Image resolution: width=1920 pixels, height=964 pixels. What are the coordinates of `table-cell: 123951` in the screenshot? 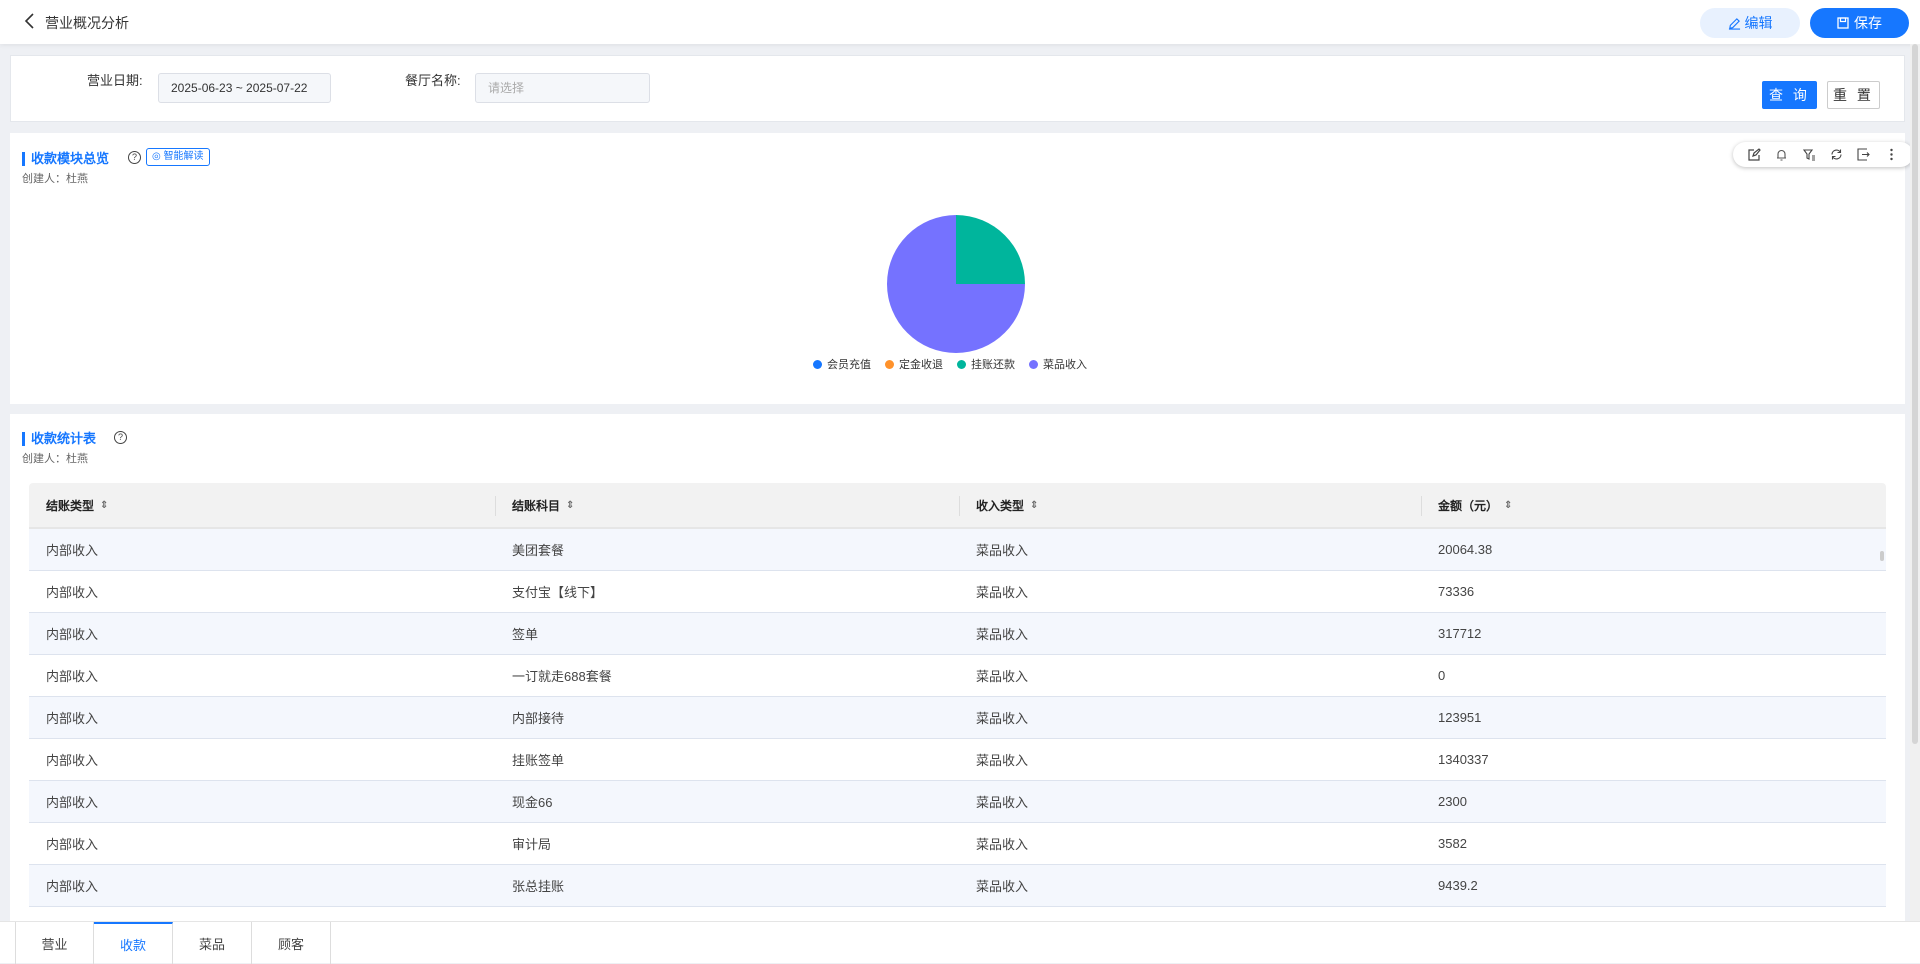 It's located at (1460, 717).